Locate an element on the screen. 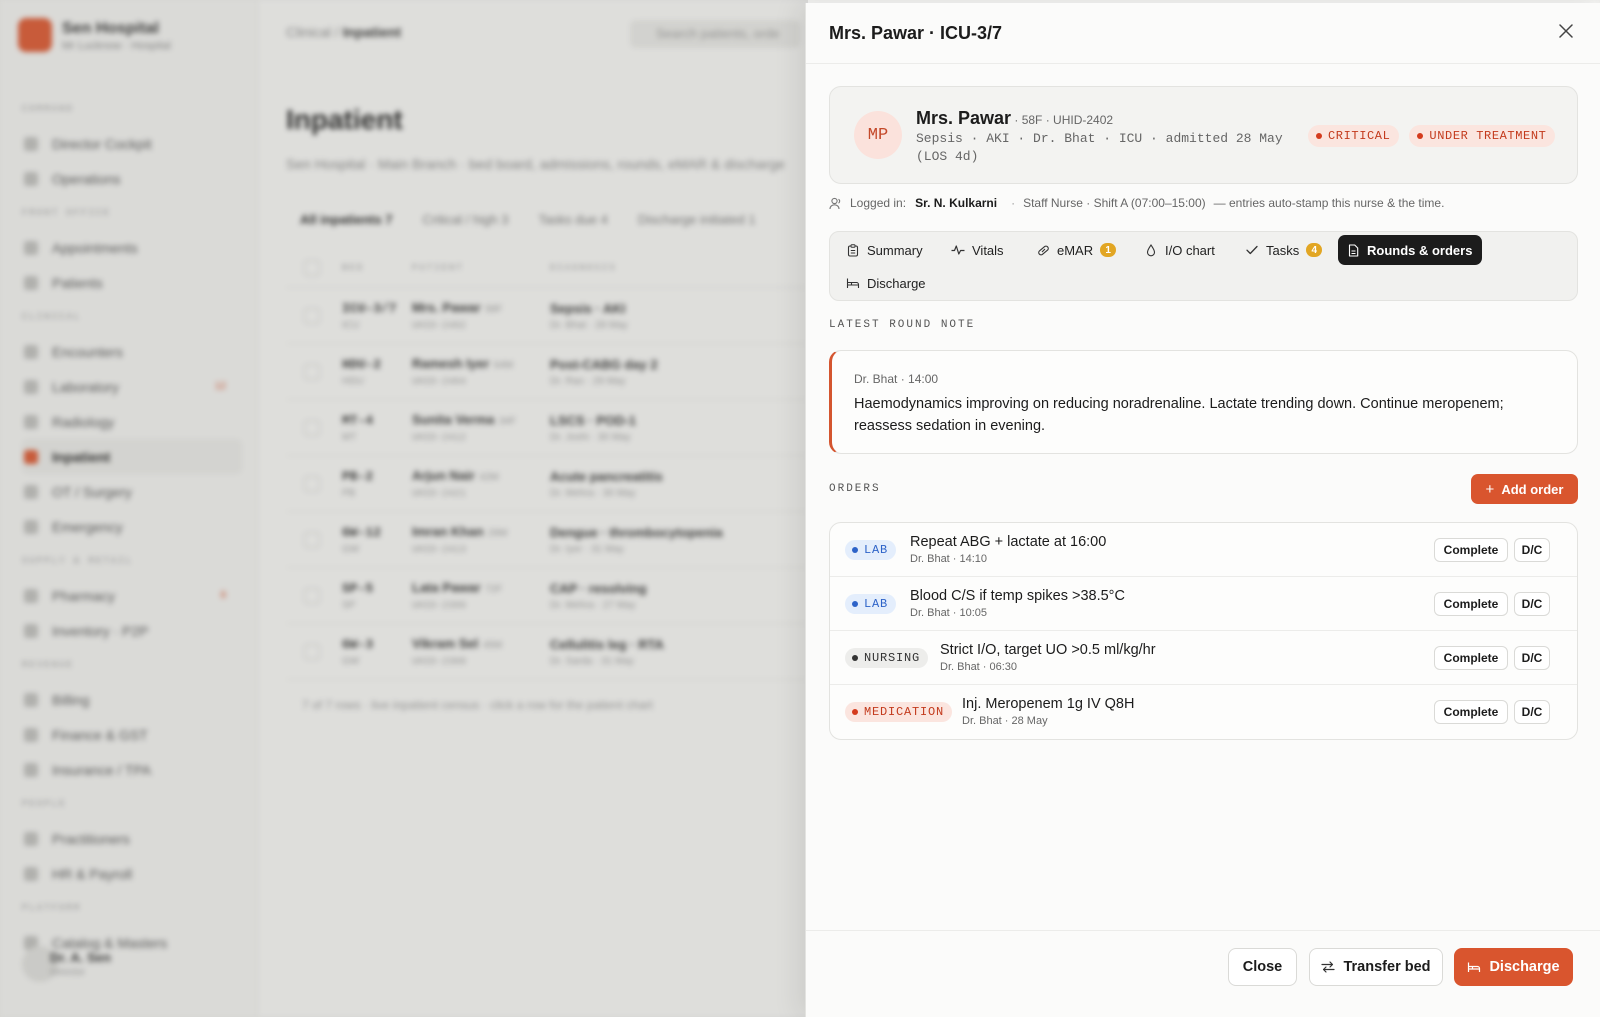  order-title: Blood C/S if temp spikes >38.5°C is located at coordinates (1017, 596).